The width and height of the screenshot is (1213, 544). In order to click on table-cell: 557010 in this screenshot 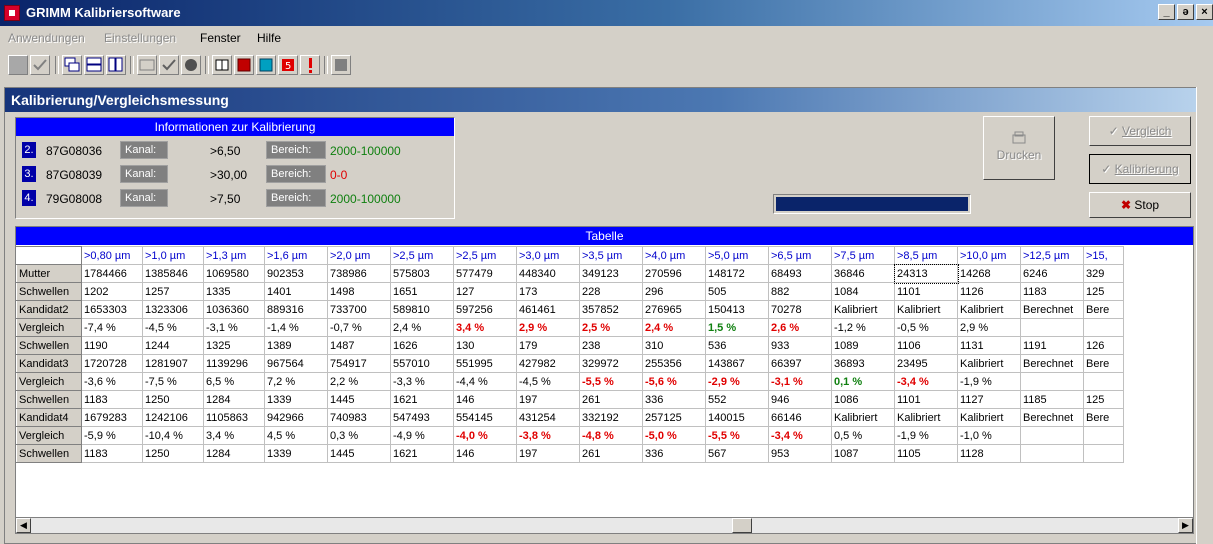, I will do `click(422, 363)`.